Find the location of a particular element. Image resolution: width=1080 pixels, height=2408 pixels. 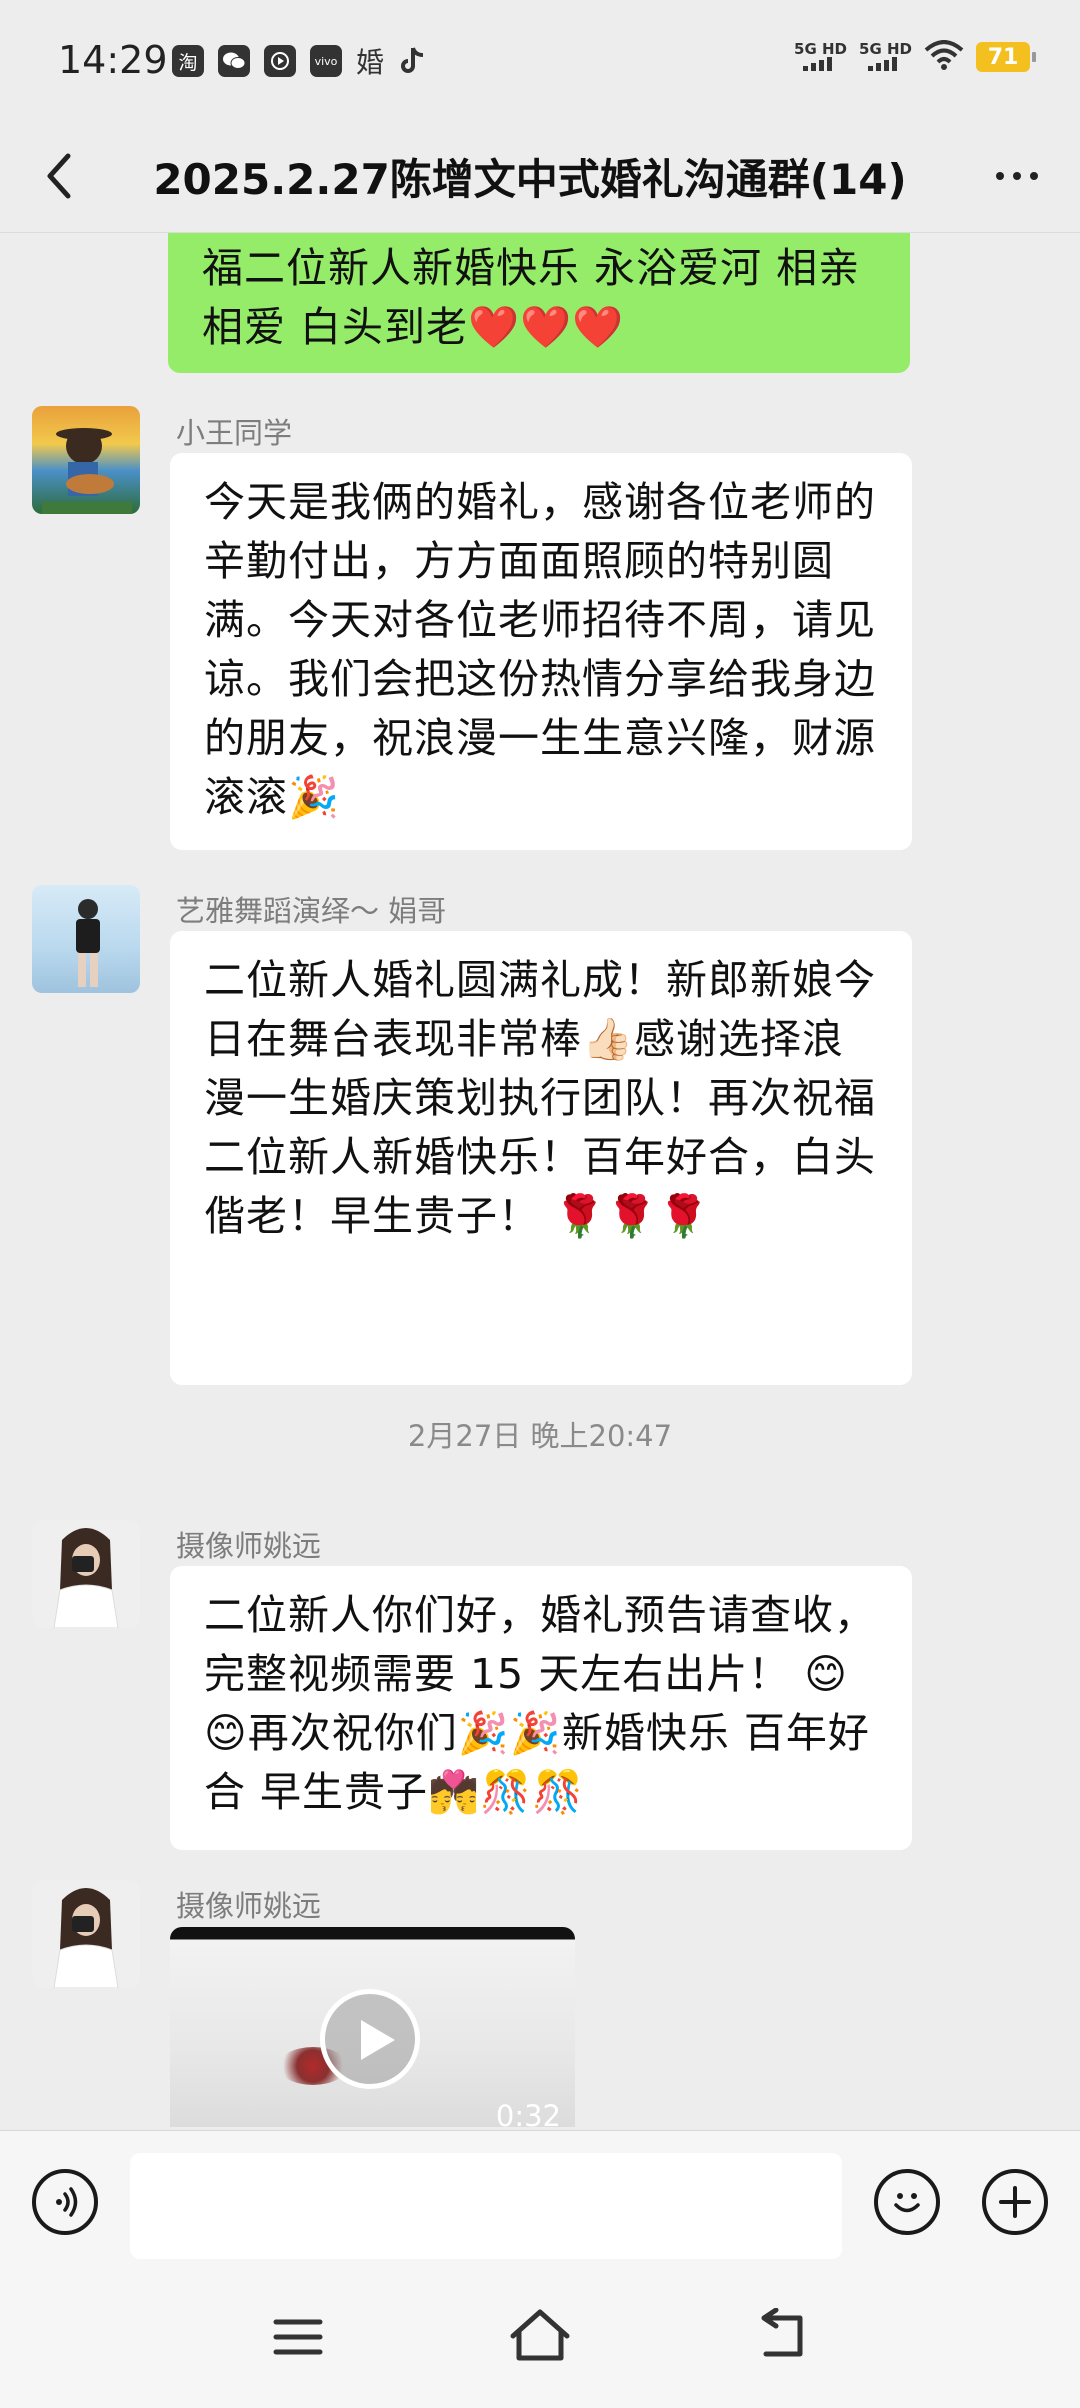

message-input-bar is located at coordinates (540, 2200).